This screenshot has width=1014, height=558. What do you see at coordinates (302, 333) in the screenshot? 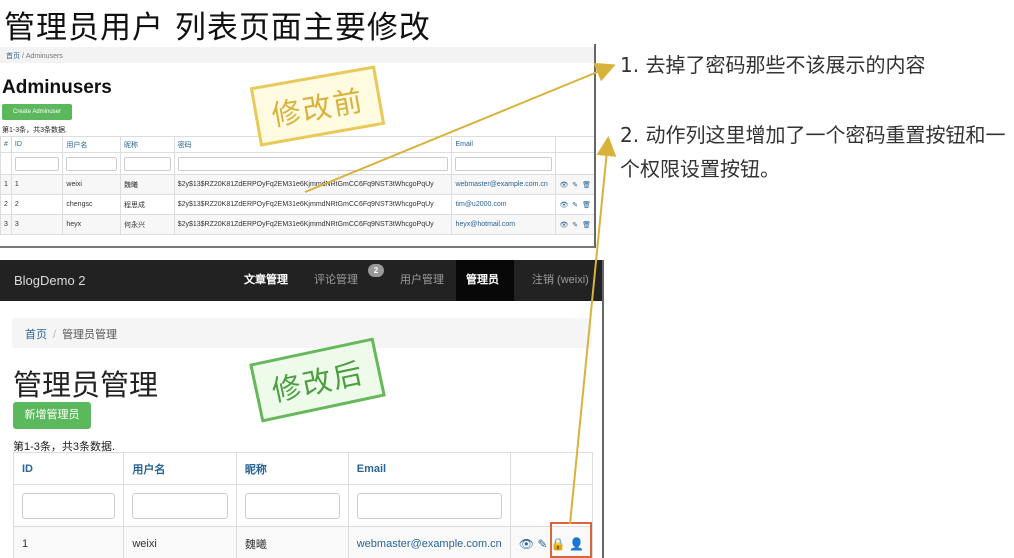
I see `breadcrumb: 首页 / 管理员管理` at bounding box center [302, 333].